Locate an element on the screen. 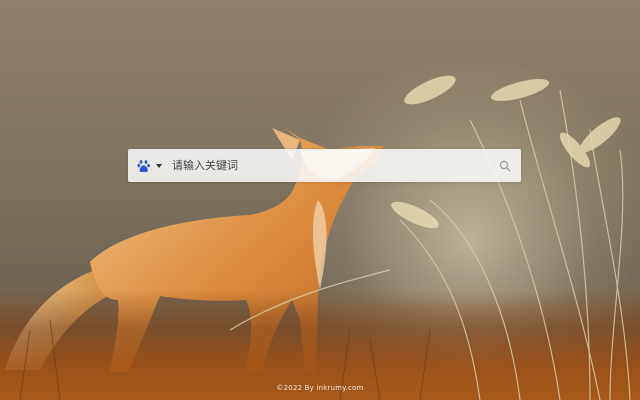  chevron-down-icon is located at coordinates (159, 165).